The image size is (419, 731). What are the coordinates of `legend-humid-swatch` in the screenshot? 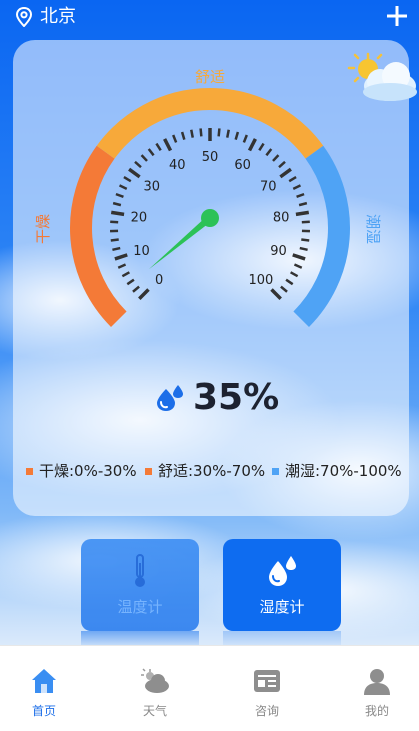 It's located at (275, 471).